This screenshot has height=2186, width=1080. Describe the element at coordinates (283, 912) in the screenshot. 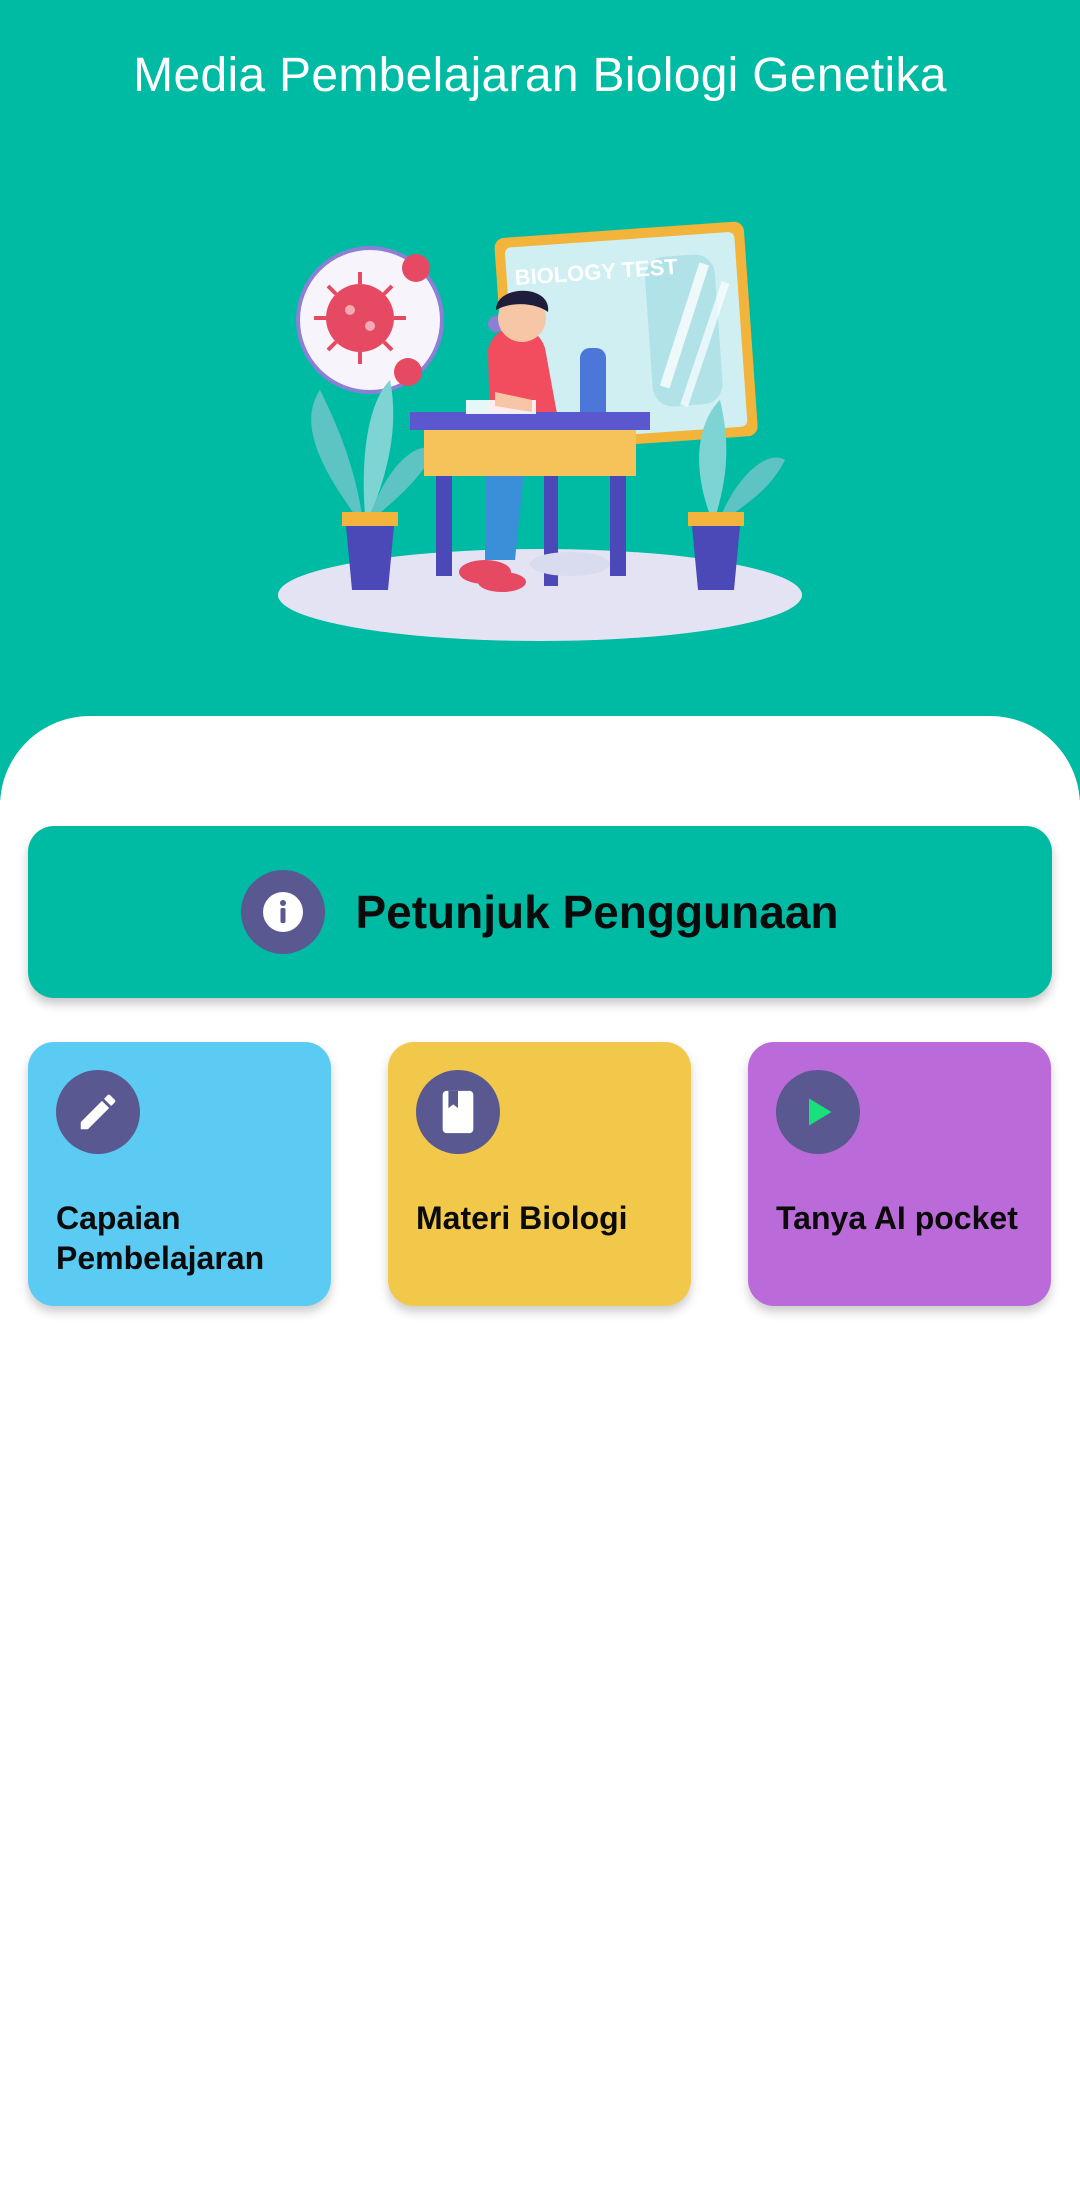

I see `info-icon` at that location.